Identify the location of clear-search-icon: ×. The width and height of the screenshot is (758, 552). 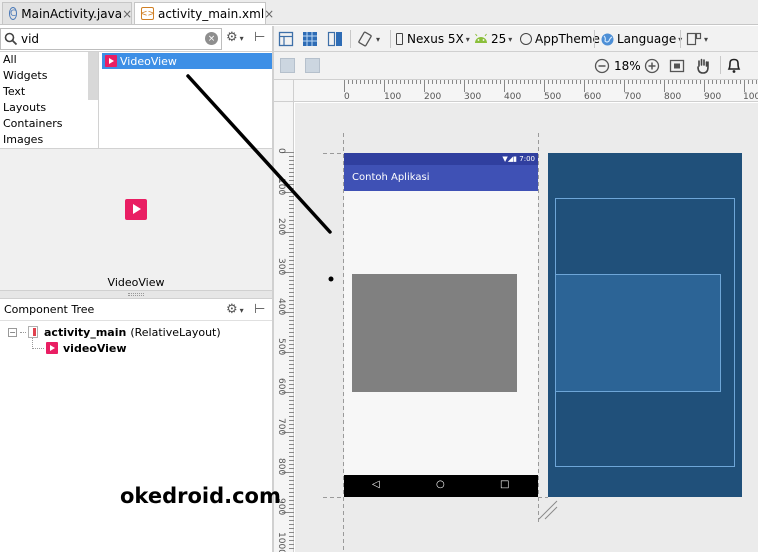
(211, 38).